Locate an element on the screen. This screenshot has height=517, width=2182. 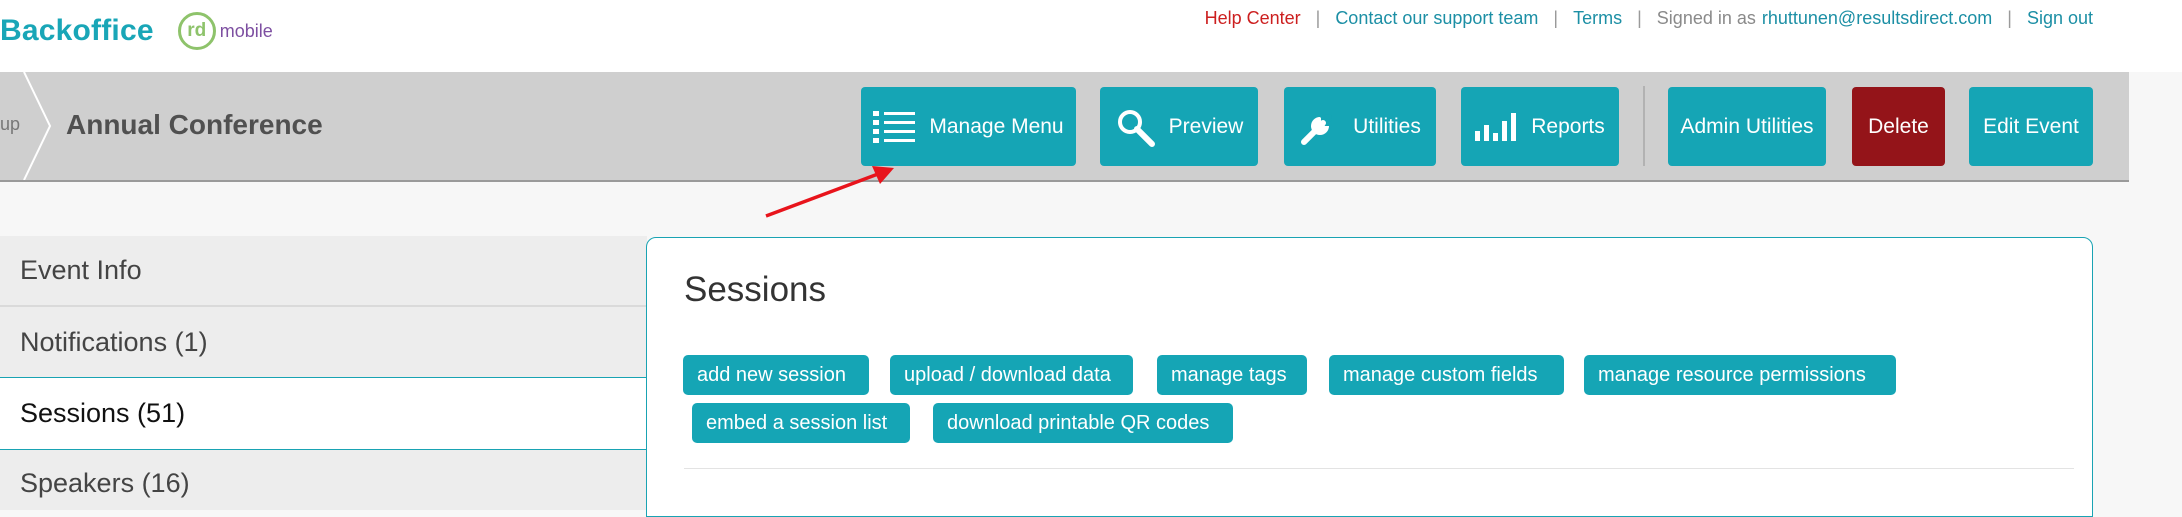
wrench-icon is located at coordinates (1319, 127).